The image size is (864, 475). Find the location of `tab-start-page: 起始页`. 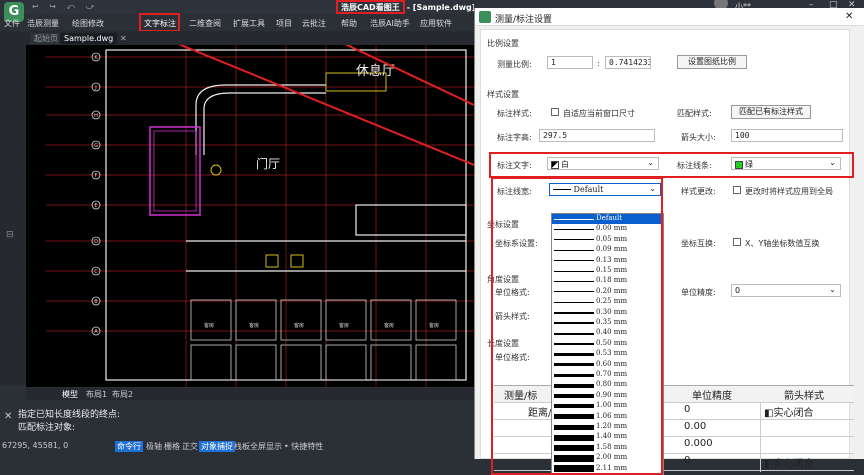

tab-start-page: 起始页 is located at coordinates (46, 38).